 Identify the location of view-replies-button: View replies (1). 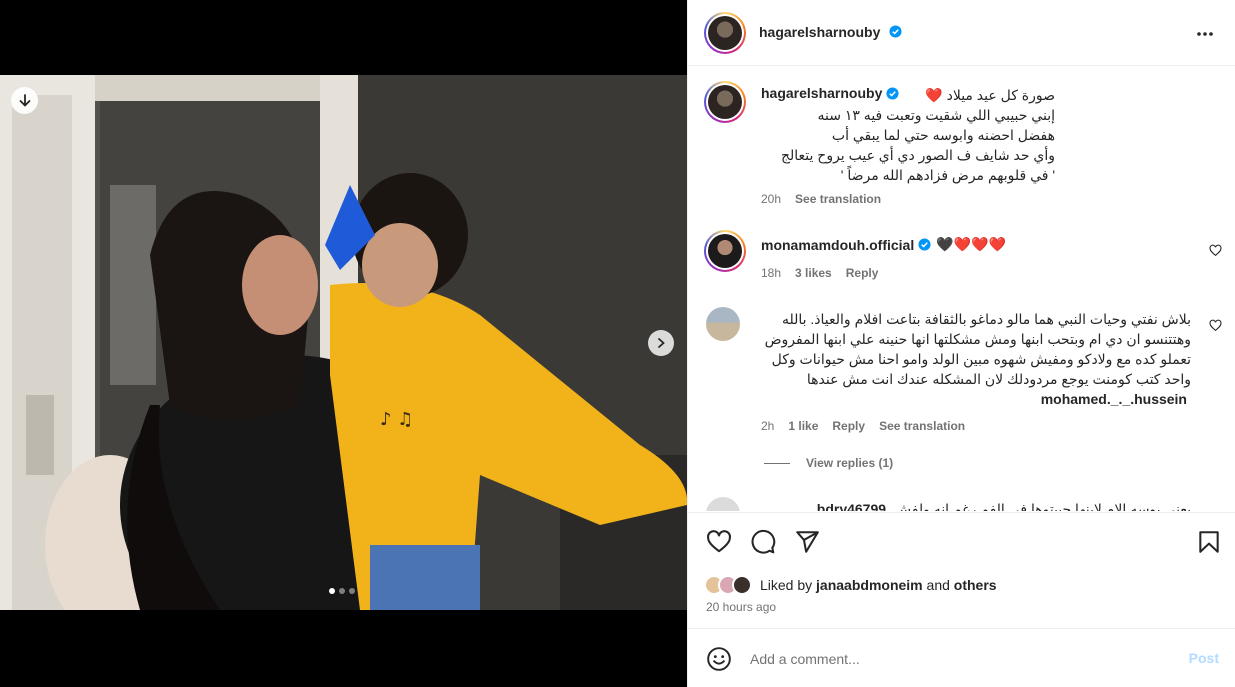
(828, 463).